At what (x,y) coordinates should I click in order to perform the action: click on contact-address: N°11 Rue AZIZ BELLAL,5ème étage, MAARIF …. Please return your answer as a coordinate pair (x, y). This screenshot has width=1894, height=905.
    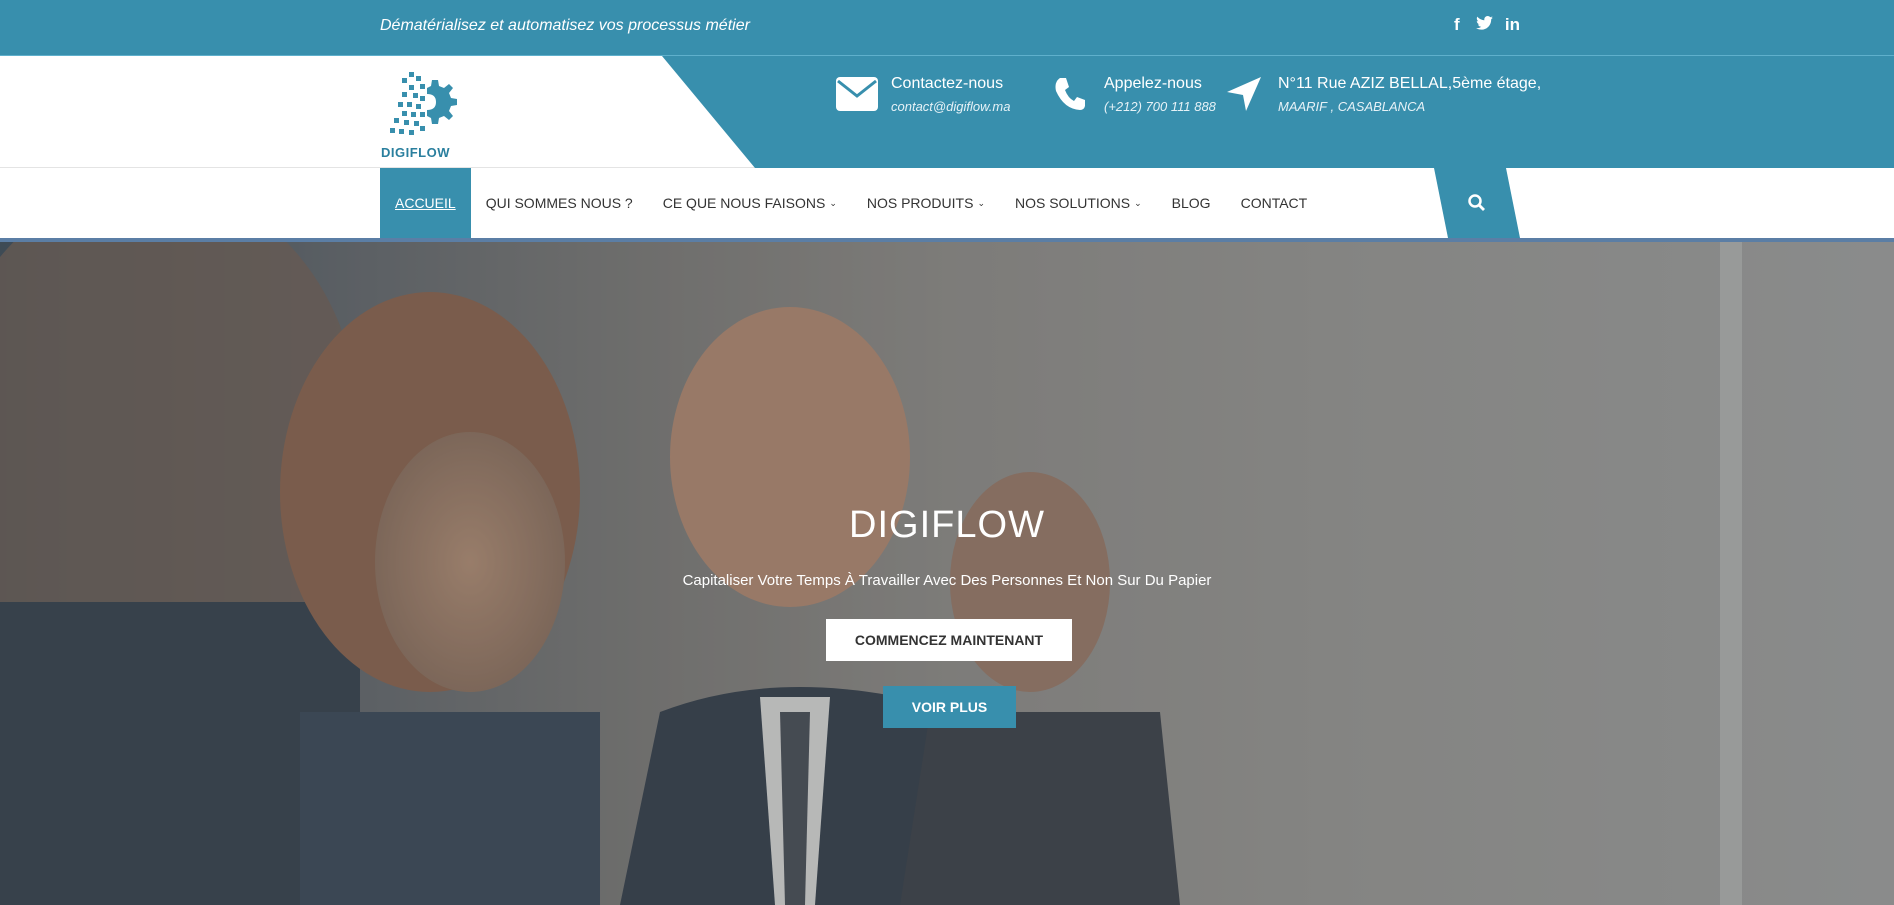
    Looking at the image, I should click on (1381, 94).